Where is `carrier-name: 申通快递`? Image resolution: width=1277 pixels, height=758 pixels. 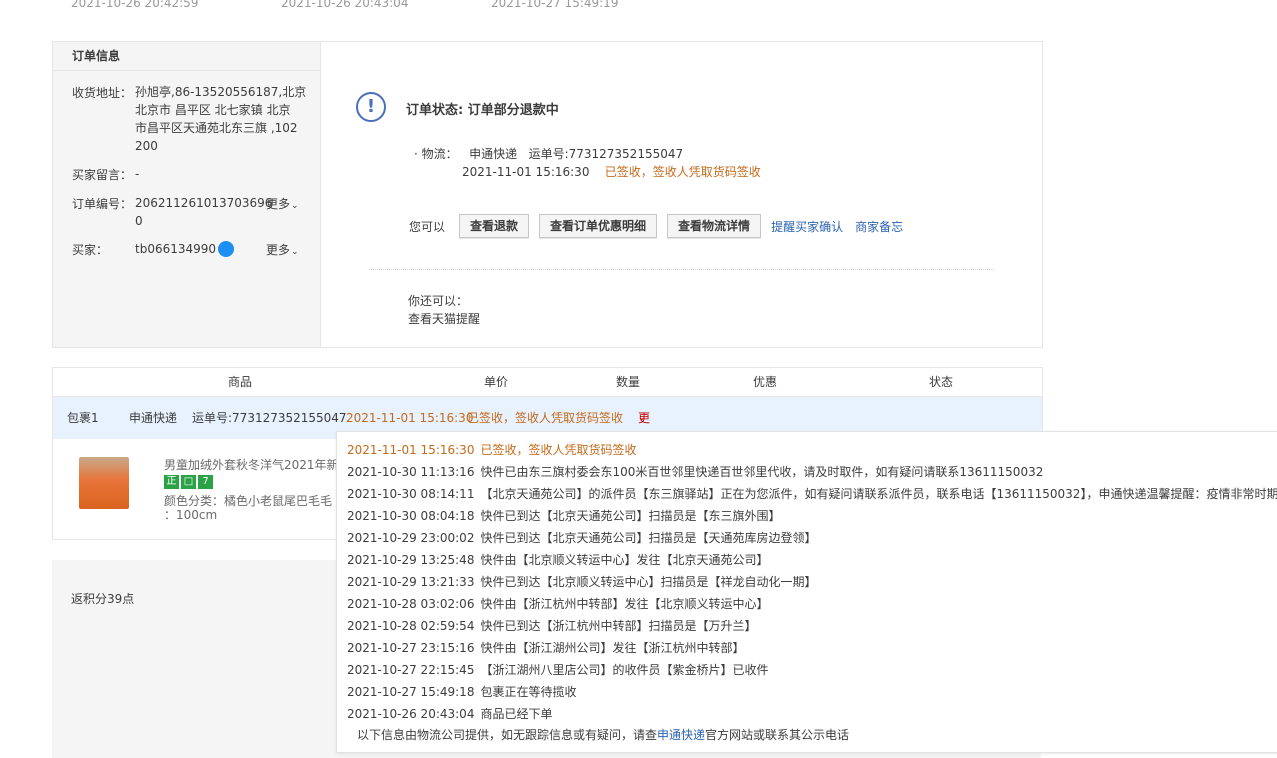
carrier-name: 申通快递 is located at coordinates (493, 154).